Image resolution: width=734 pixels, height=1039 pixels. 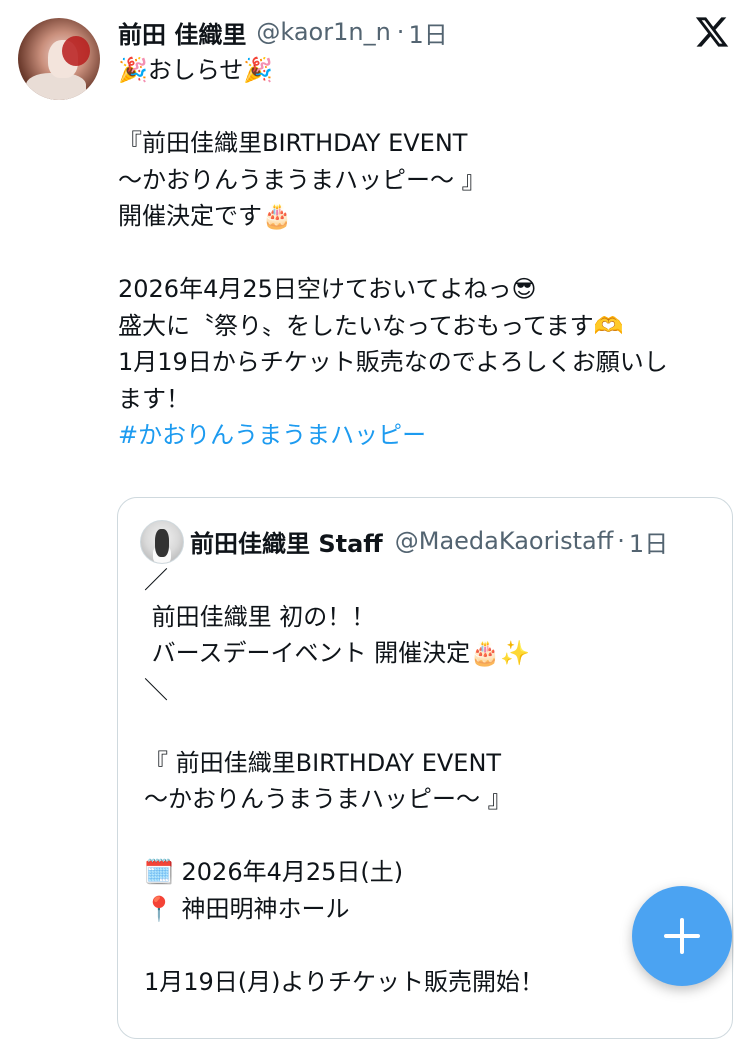 I want to click on author-handle: @kaor1n_n, so click(x=323, y=32).